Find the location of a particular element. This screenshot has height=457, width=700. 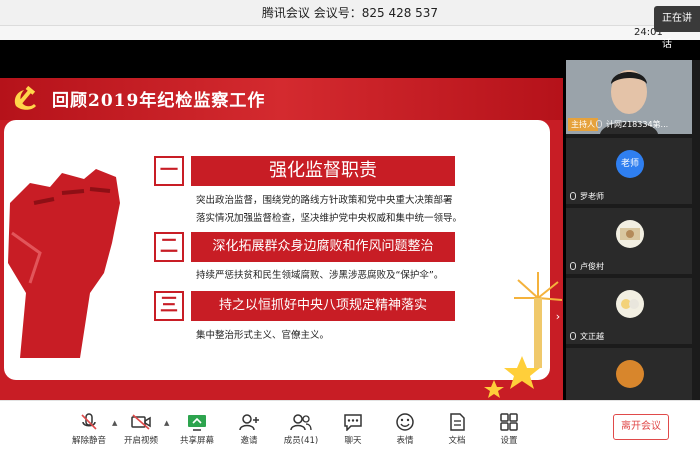

slide-title: 回顾2019年纪检监察工作 is located at coordinates (159, 101).